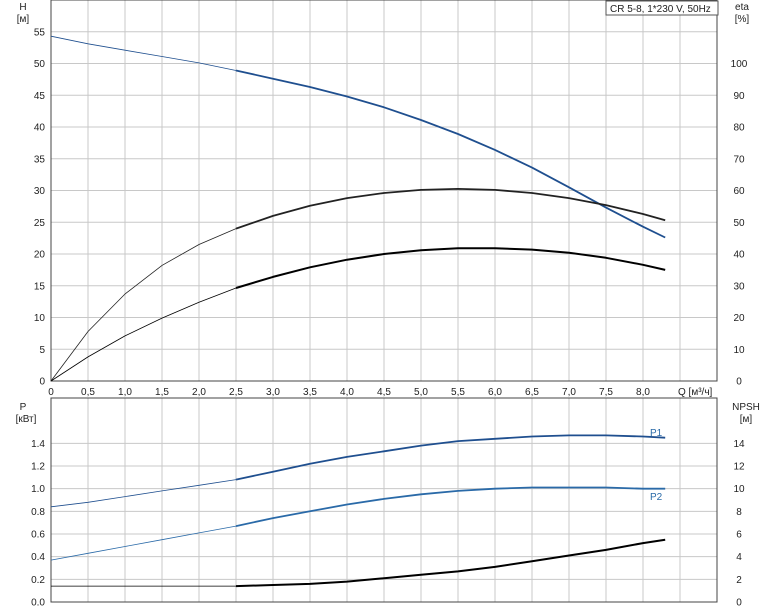 The image size is (774, 611). What do you see at coordinates (38, 557) in the screenshot?
I see `left-axis-tick-label: 0.4` at bounding box center [38, 557].